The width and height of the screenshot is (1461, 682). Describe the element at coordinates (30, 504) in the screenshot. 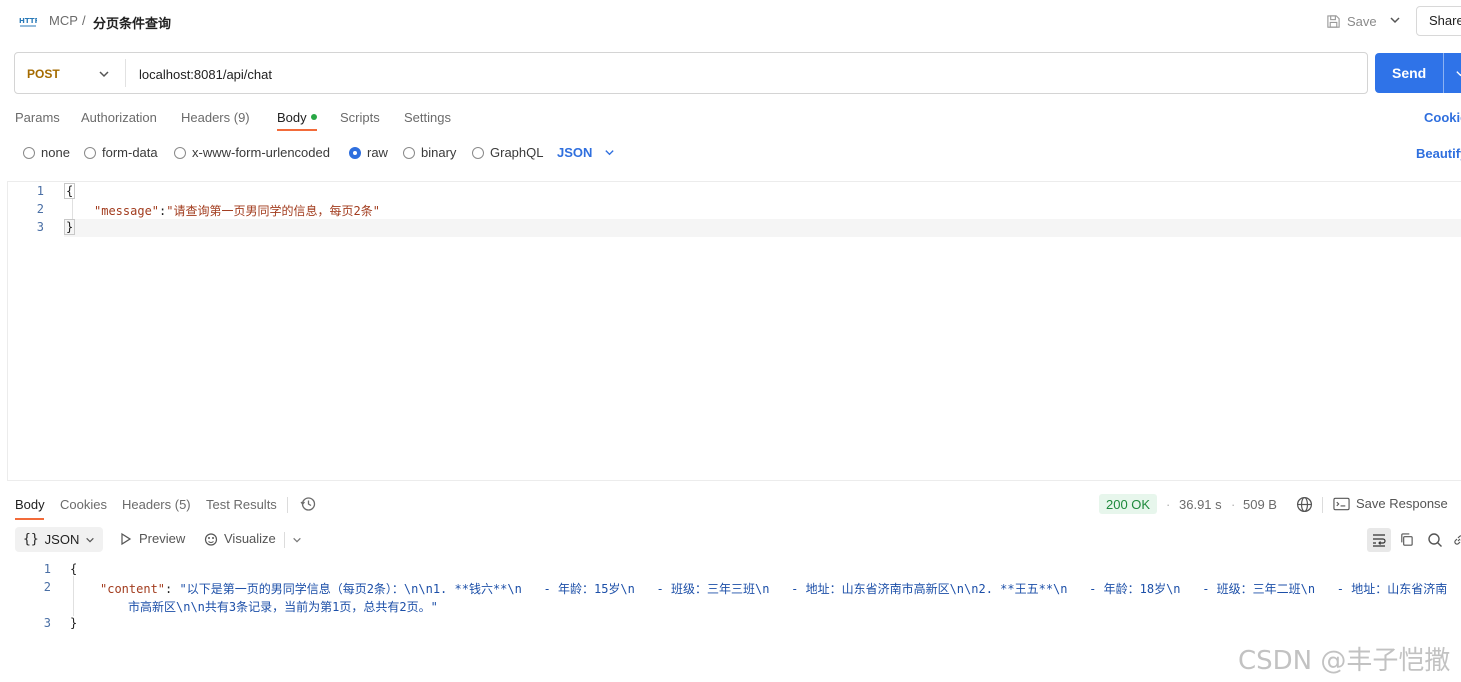

I see `response-tab-body: Body` at that location.